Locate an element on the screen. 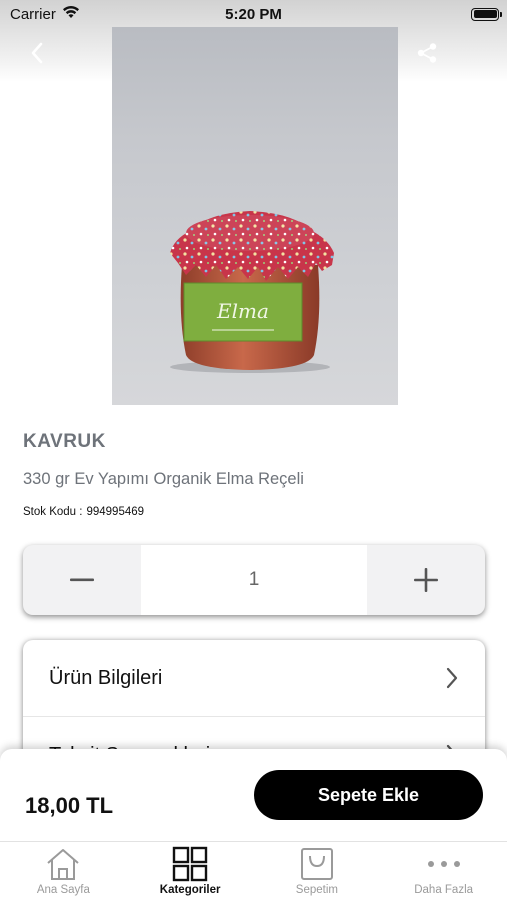 This screenshot has width=507, height=900. cart-bar: 18,00 TL Sepete Ekle is located at coordinates (253, 795).